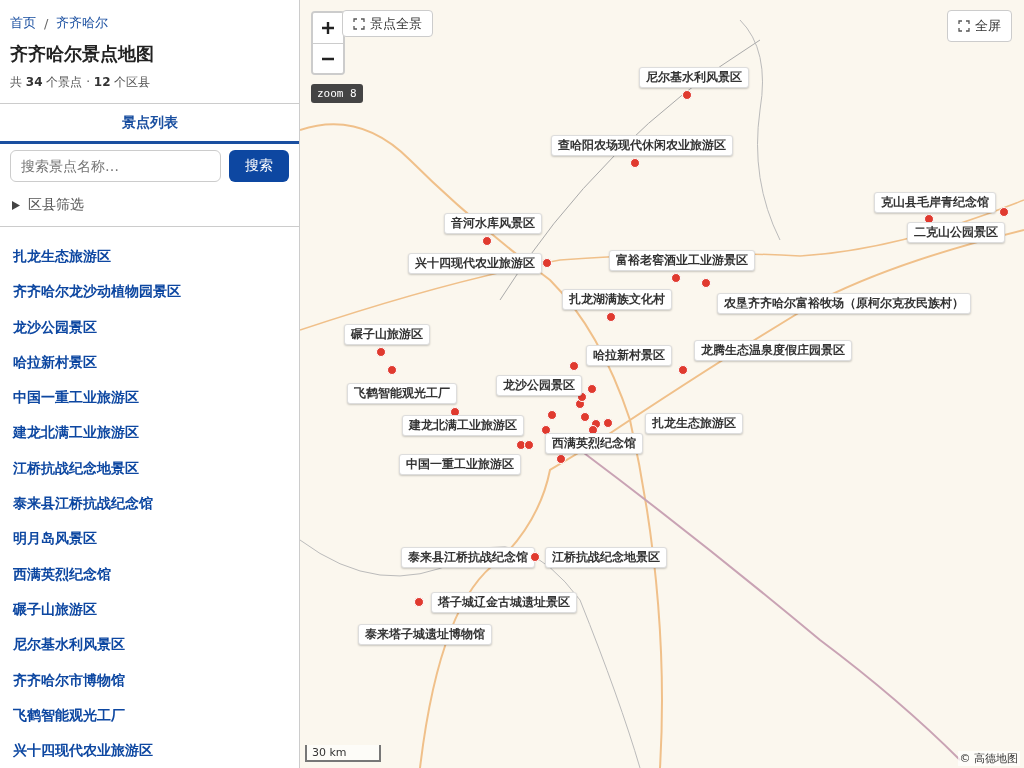 The width and height of the screenshot is (1024, 768). Describe the element at coordinates (617, 299) in the screenshot. I see `marker-label: 扎龙湖满族文化村` at that location.